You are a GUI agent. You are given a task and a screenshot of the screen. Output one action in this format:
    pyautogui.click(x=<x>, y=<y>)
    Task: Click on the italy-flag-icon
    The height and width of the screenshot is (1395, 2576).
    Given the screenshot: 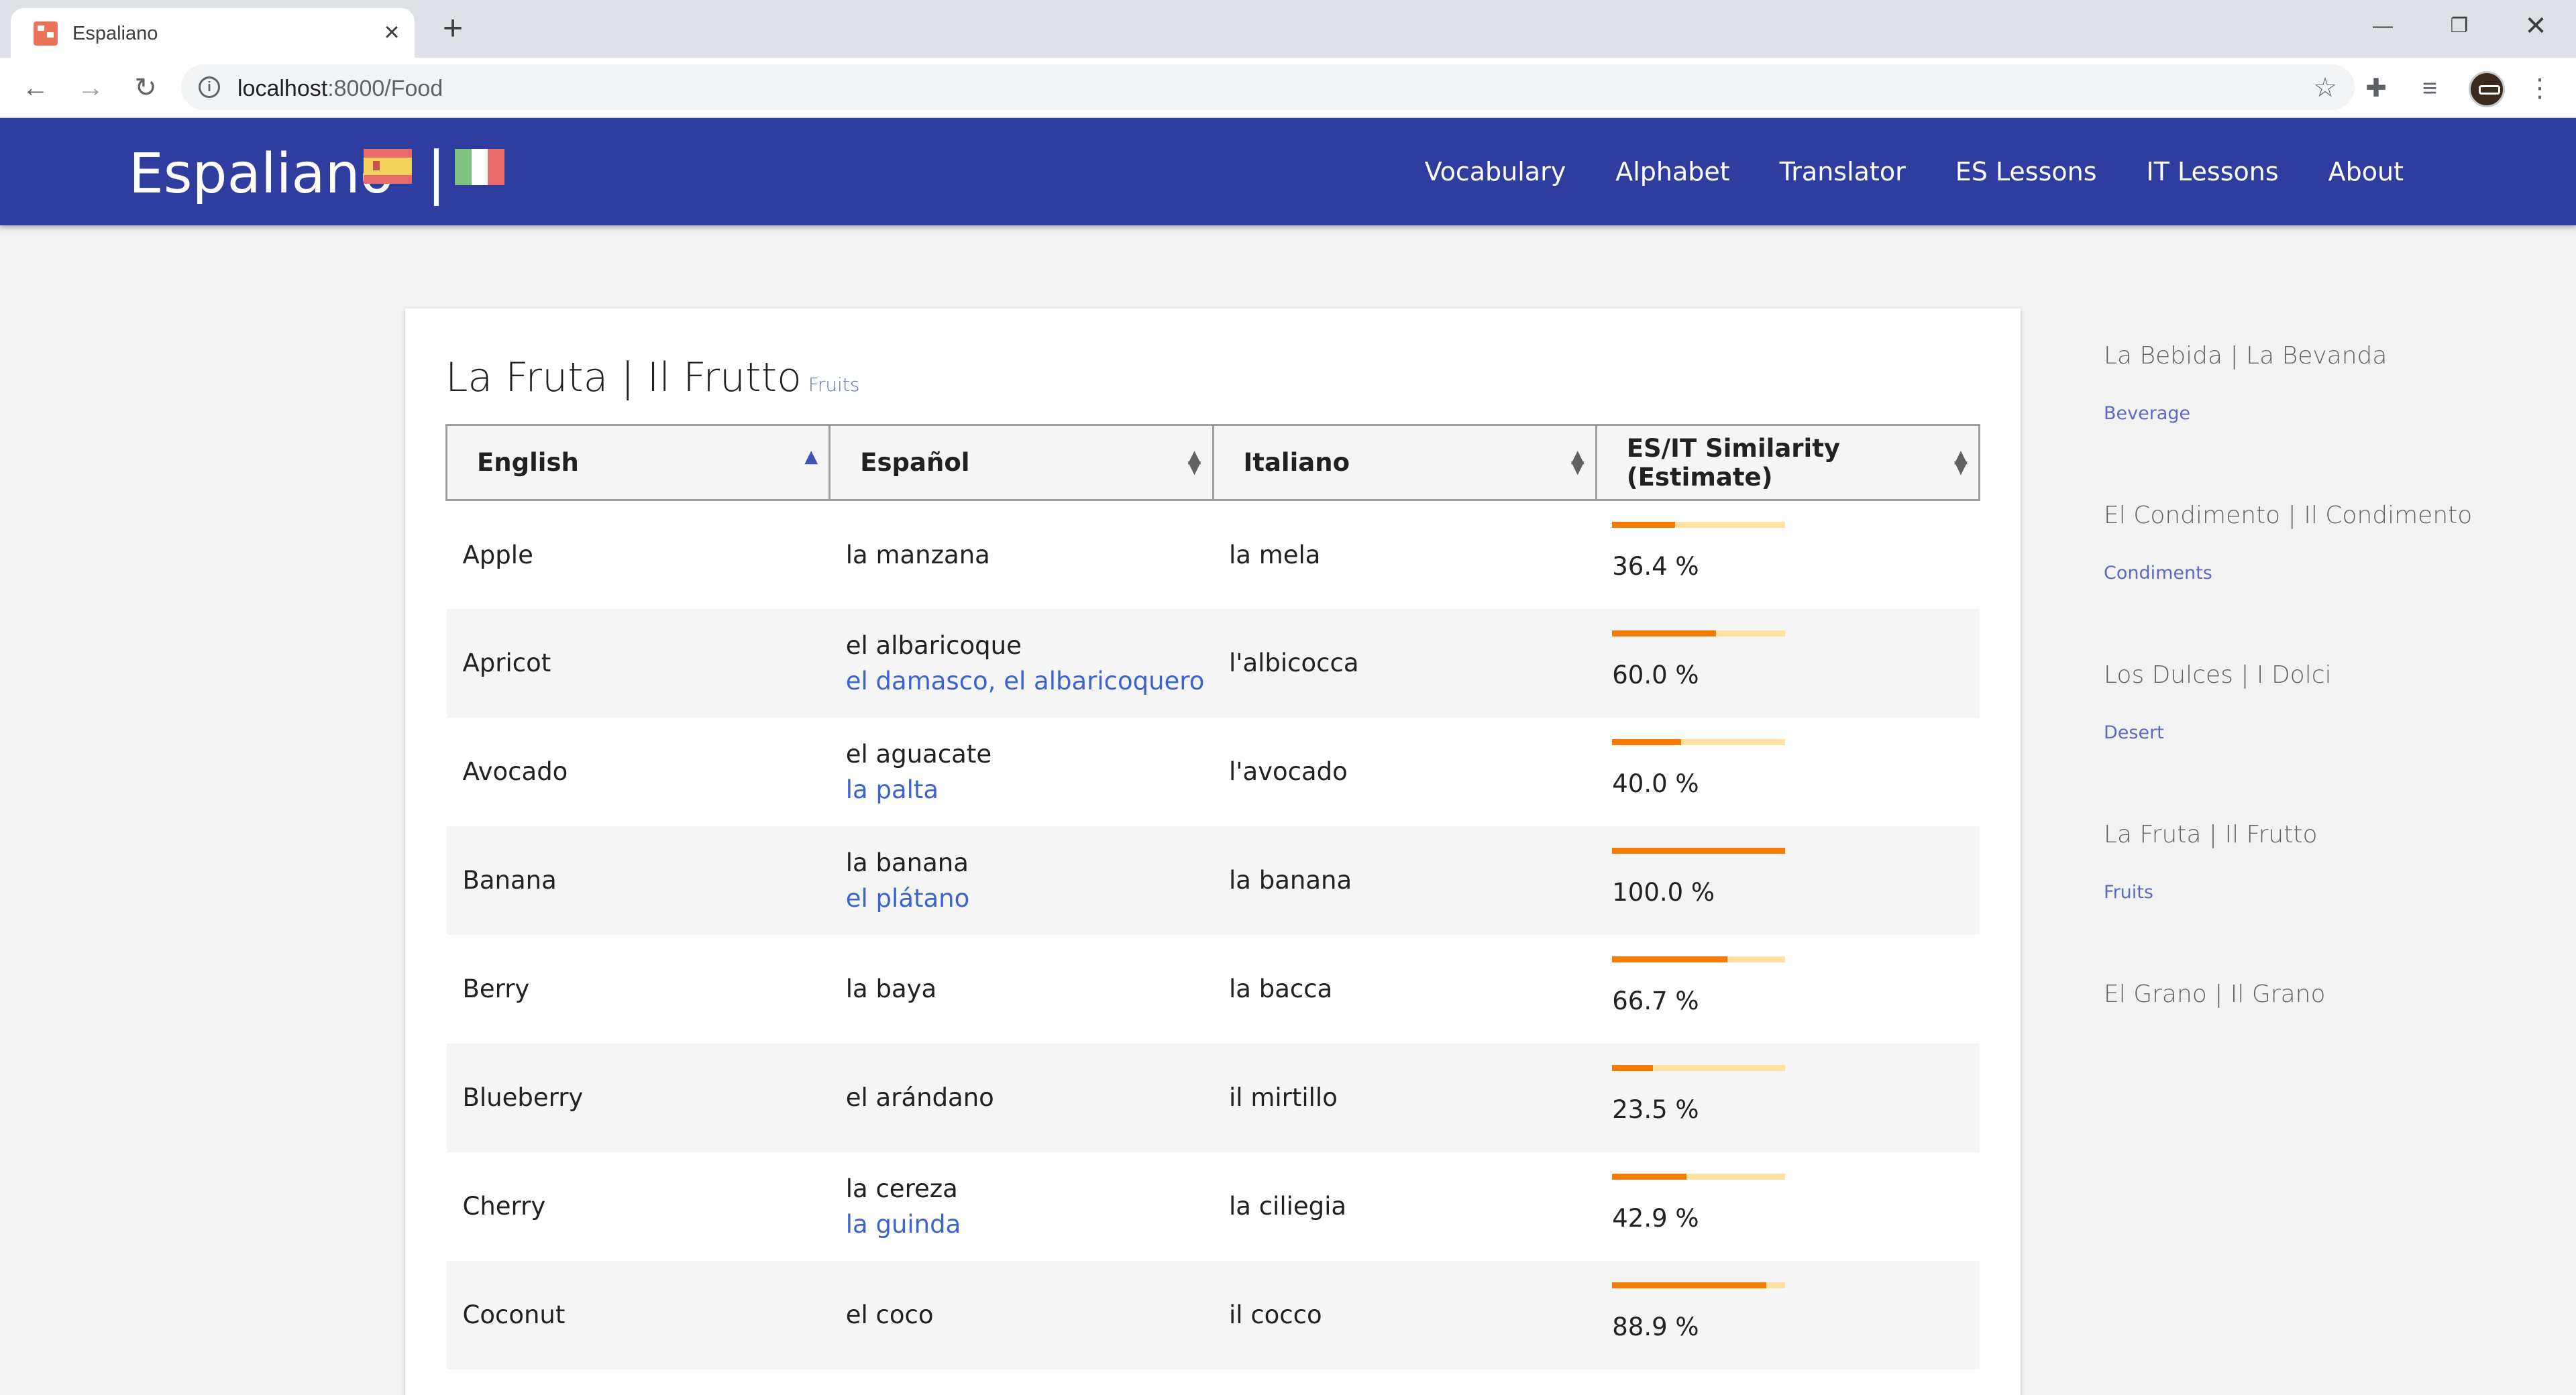 What is the action you would take?
    pyautogui.click(x=479, y=167)
    